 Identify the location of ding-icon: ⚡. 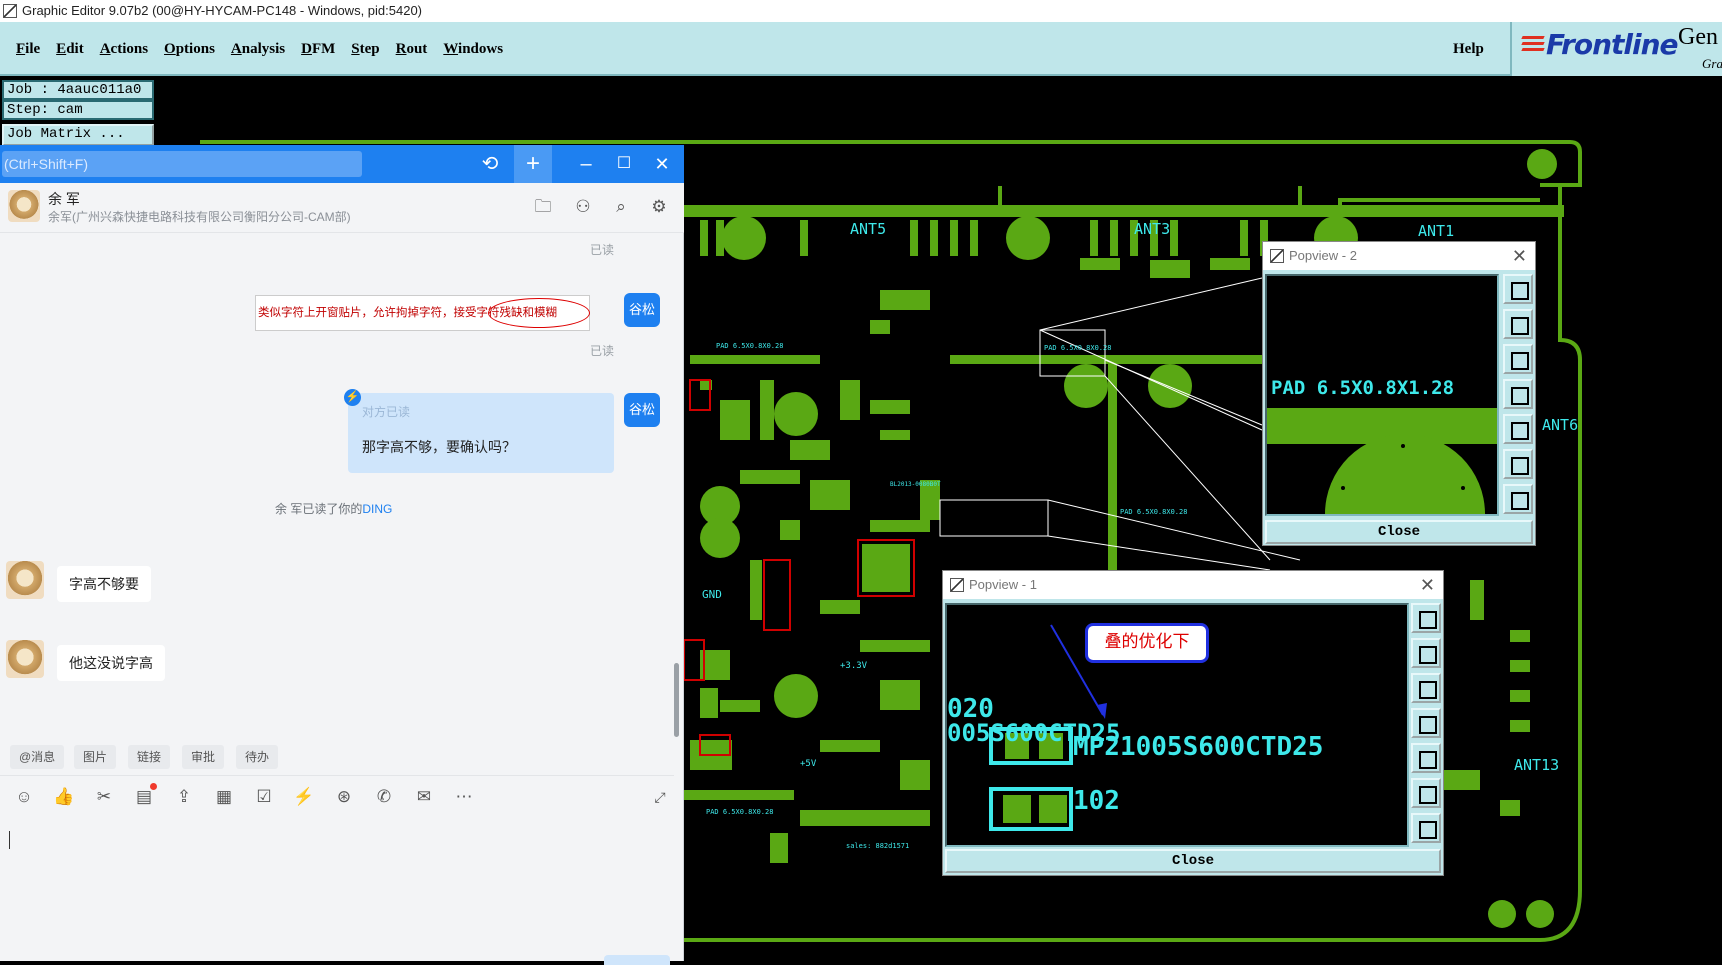
(352, 397).